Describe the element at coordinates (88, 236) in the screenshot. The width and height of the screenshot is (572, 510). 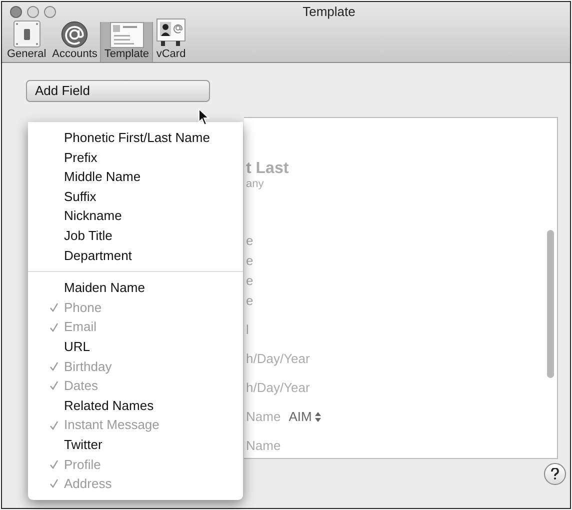
I see `menu-item-label: Job Title` at that location.